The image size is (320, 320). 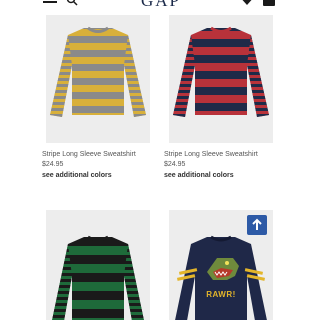 I want to click on arrow-up-icon, so click(x=257, y=224).